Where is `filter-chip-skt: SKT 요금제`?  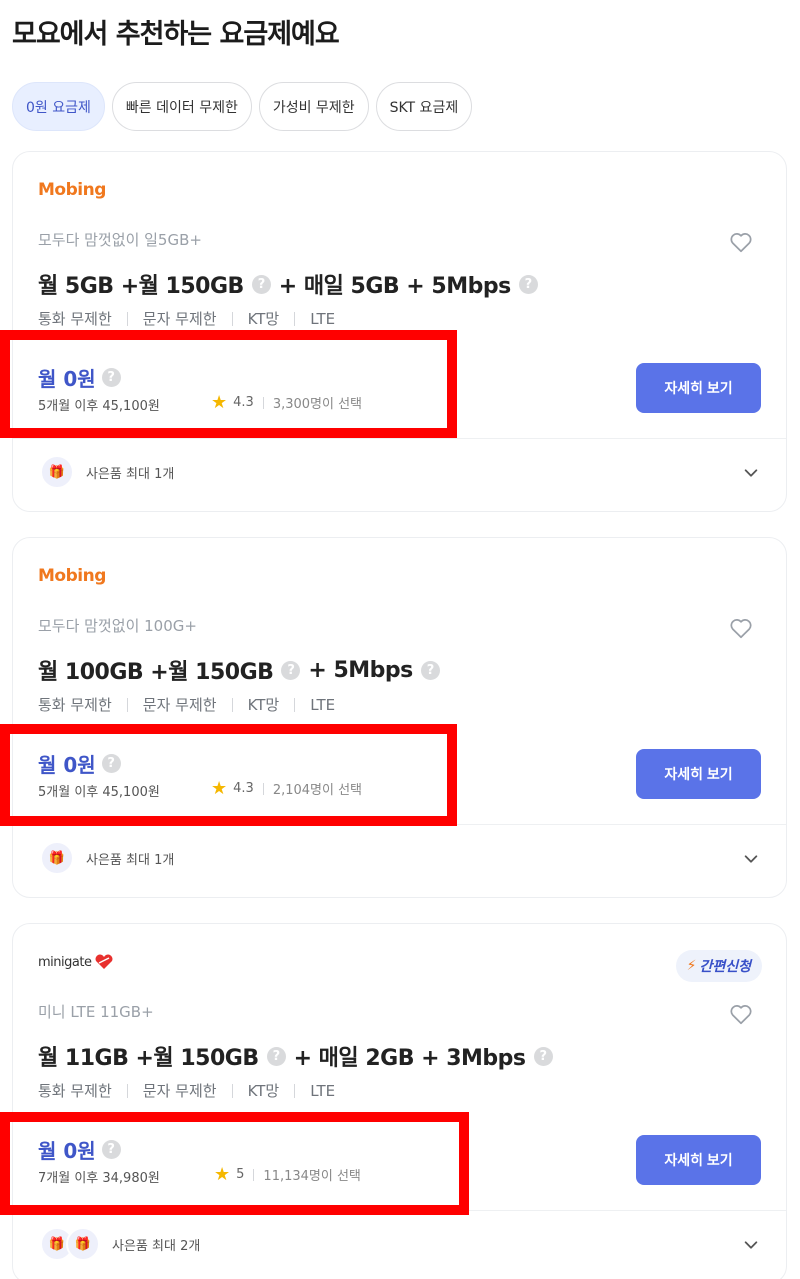 filter-chip-skt: SKT 요금제 is located at coordinates (424, 106).